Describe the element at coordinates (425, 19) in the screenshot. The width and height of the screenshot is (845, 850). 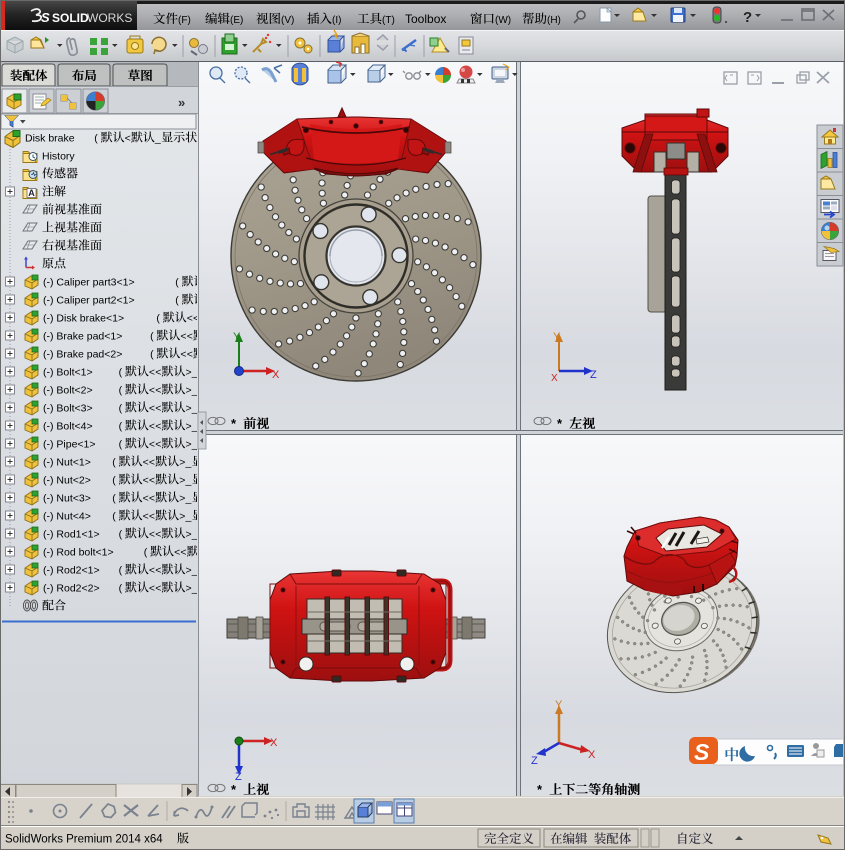
I see `svg-text: Toolbox` at that location.